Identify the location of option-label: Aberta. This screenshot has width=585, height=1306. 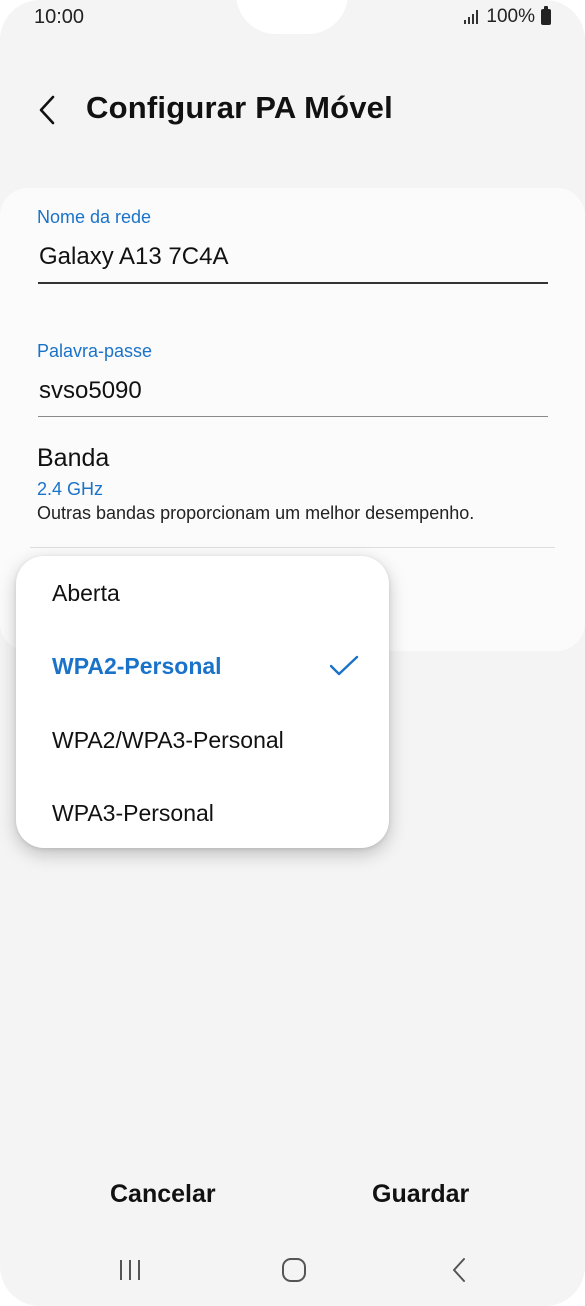
(86, 593).